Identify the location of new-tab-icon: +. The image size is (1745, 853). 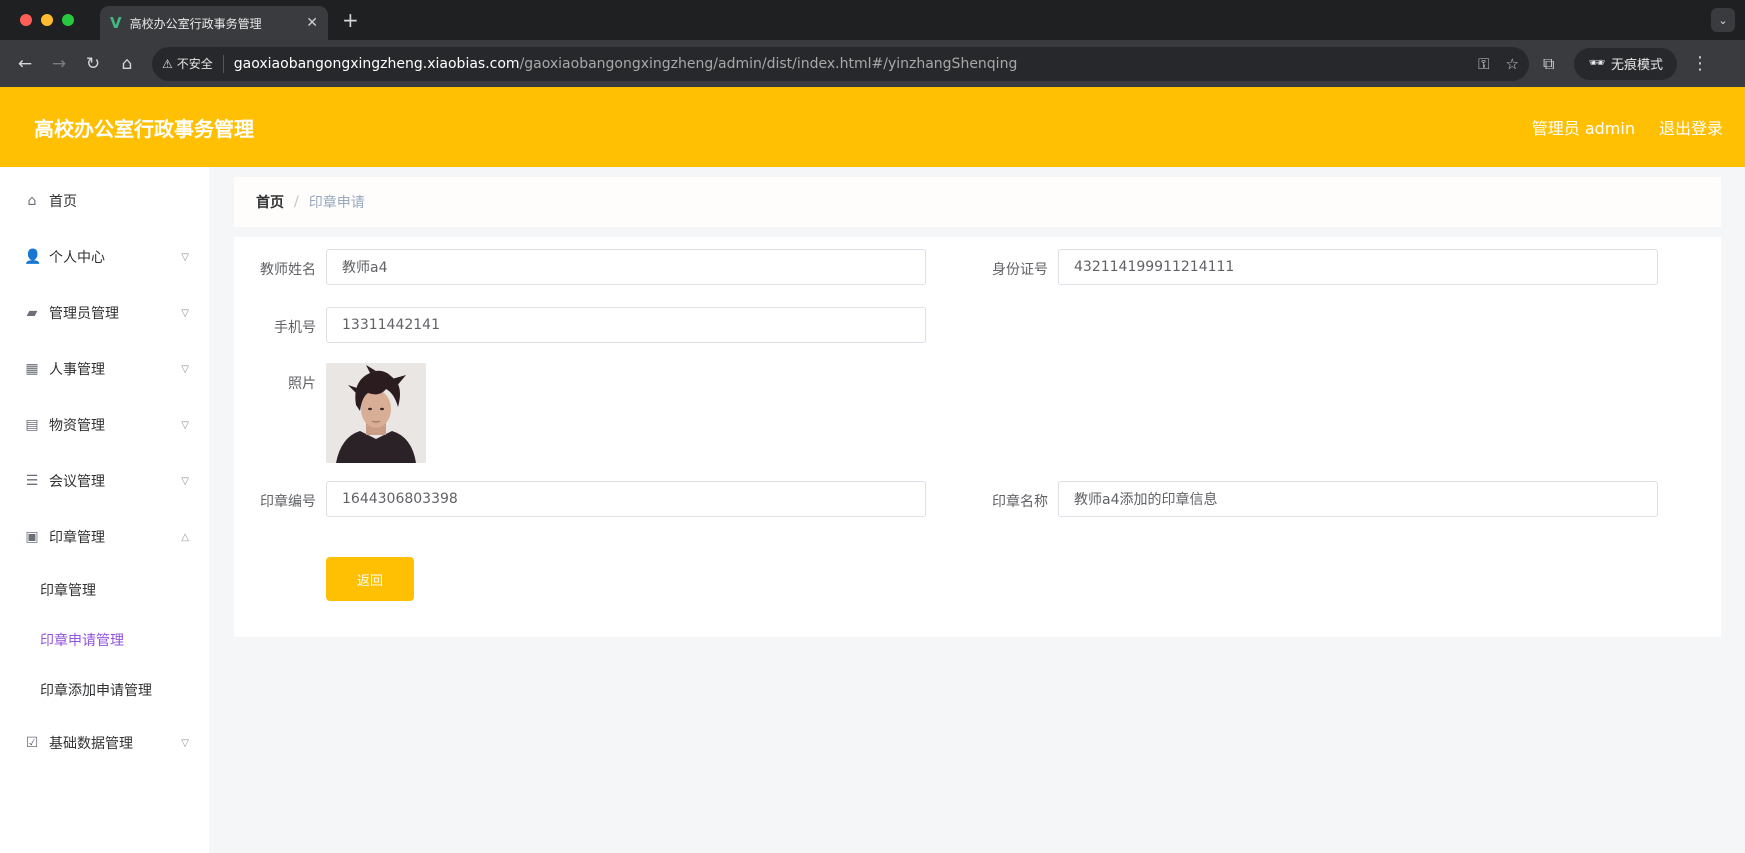
(350, 20).